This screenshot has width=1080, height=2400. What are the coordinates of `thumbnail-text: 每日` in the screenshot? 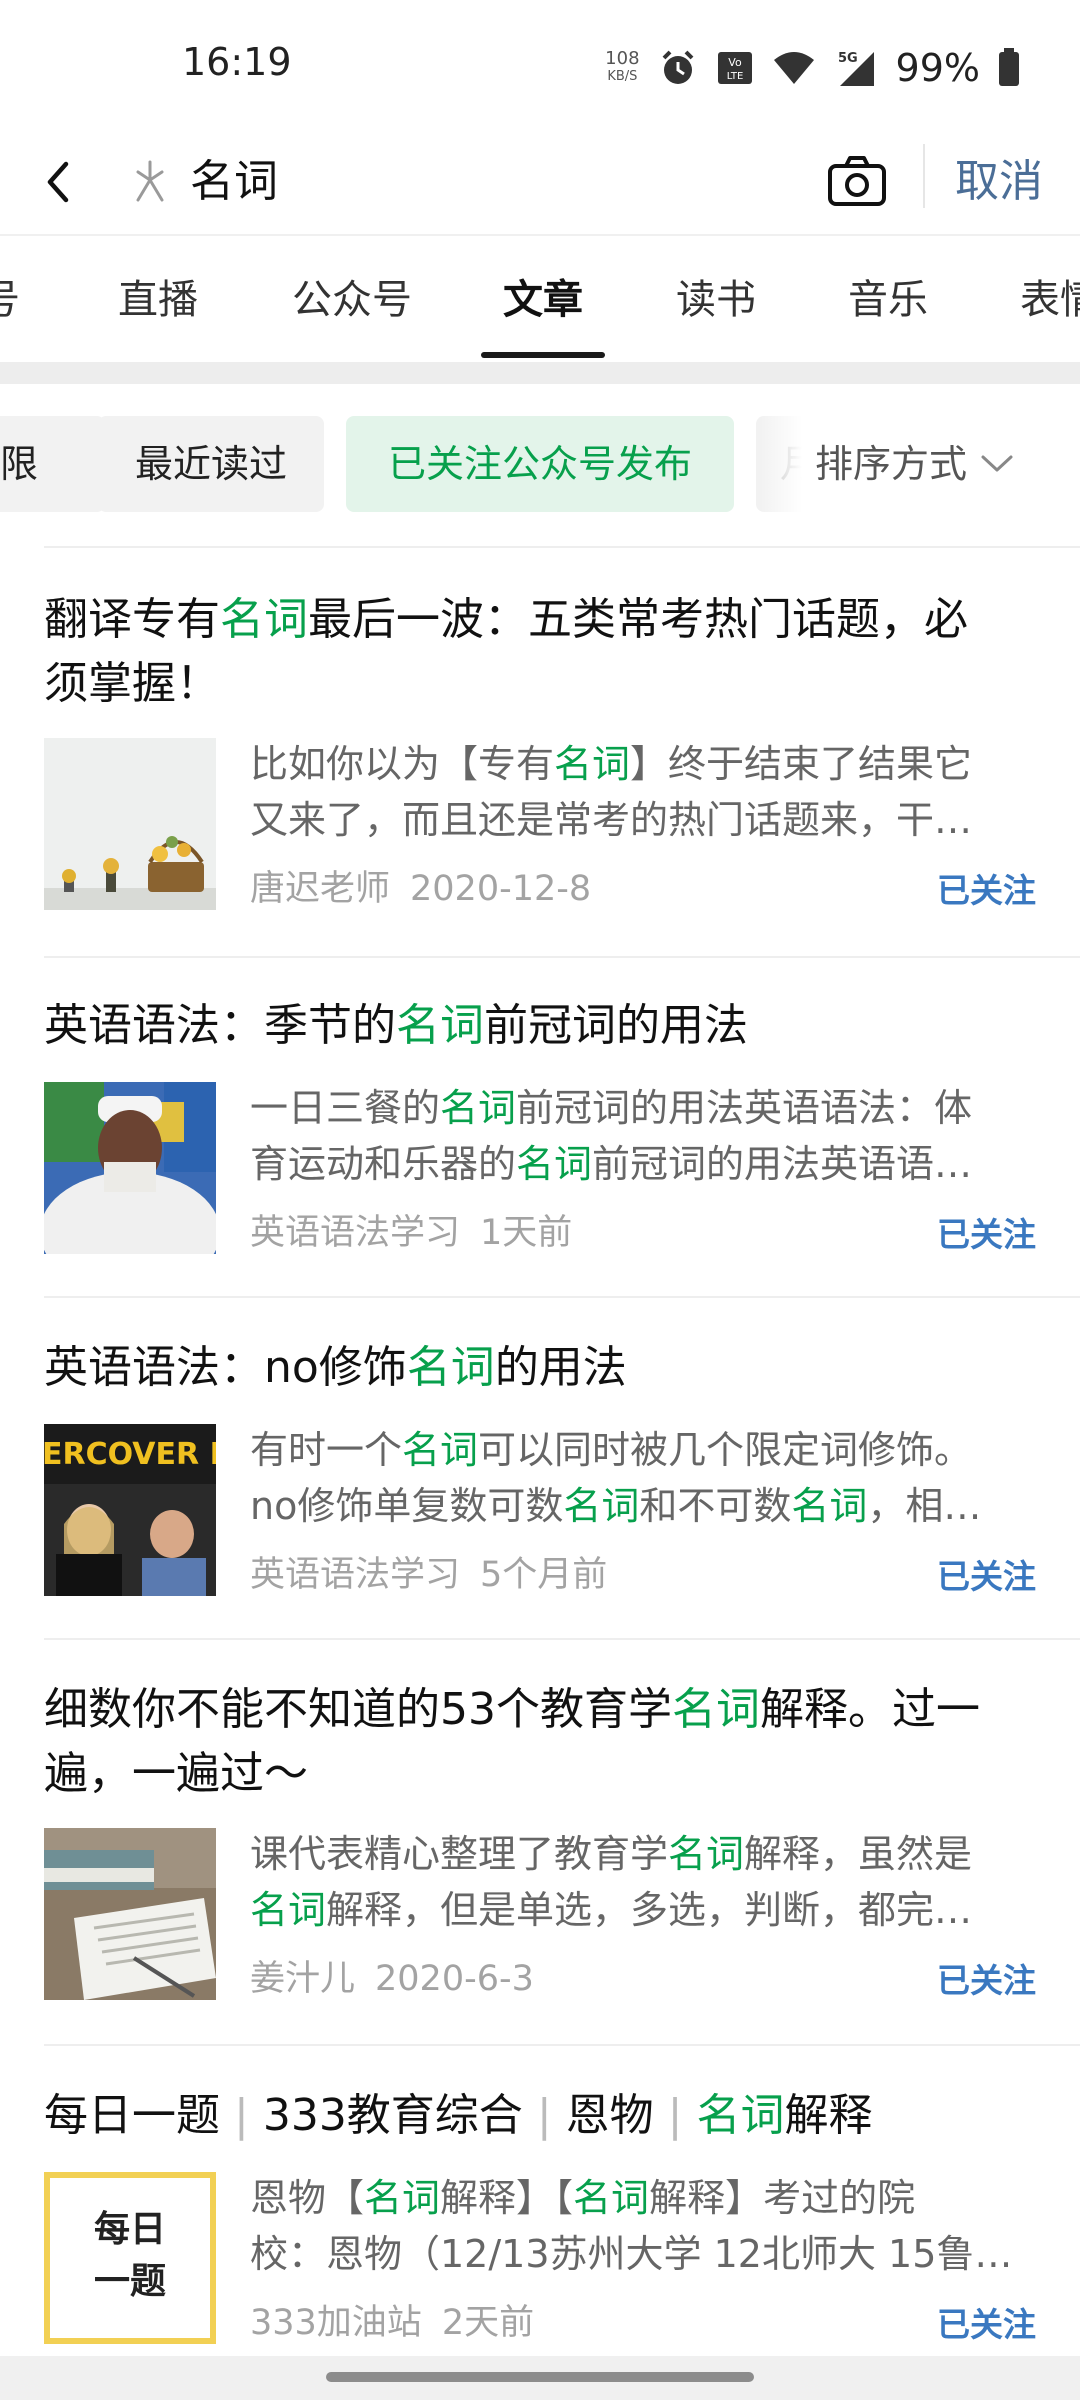 It's located at (129, 2229).